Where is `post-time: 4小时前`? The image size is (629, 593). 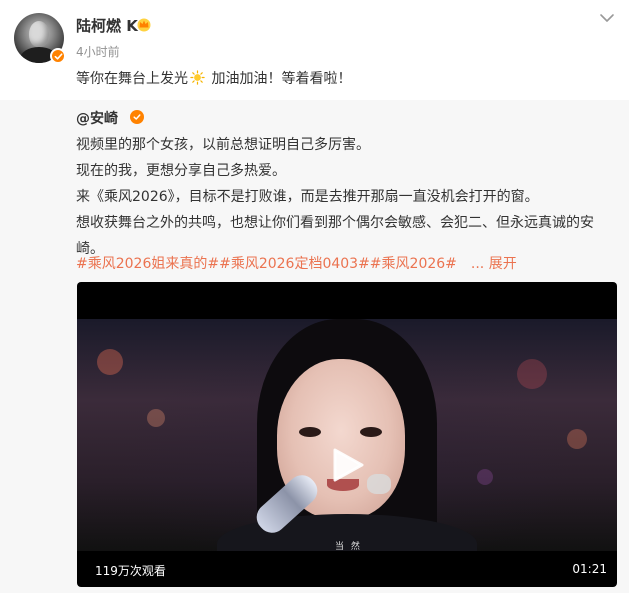
post-time: 4小时前 is located at coordinates (98, 51).